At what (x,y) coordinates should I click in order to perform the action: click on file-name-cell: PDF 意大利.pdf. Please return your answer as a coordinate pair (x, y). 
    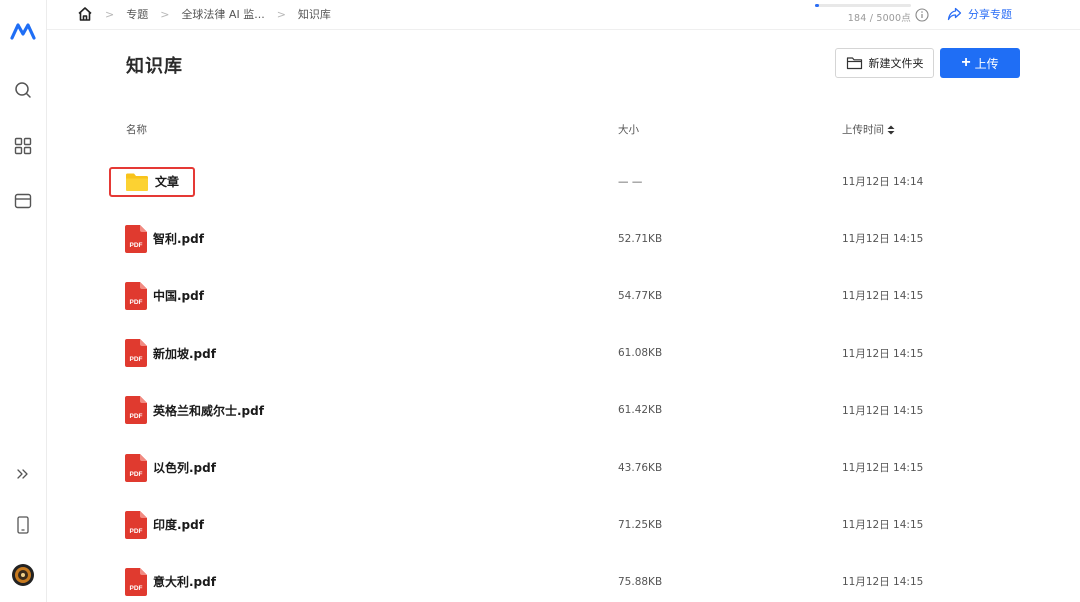
    Looking at the image, I should click on (170, 577).